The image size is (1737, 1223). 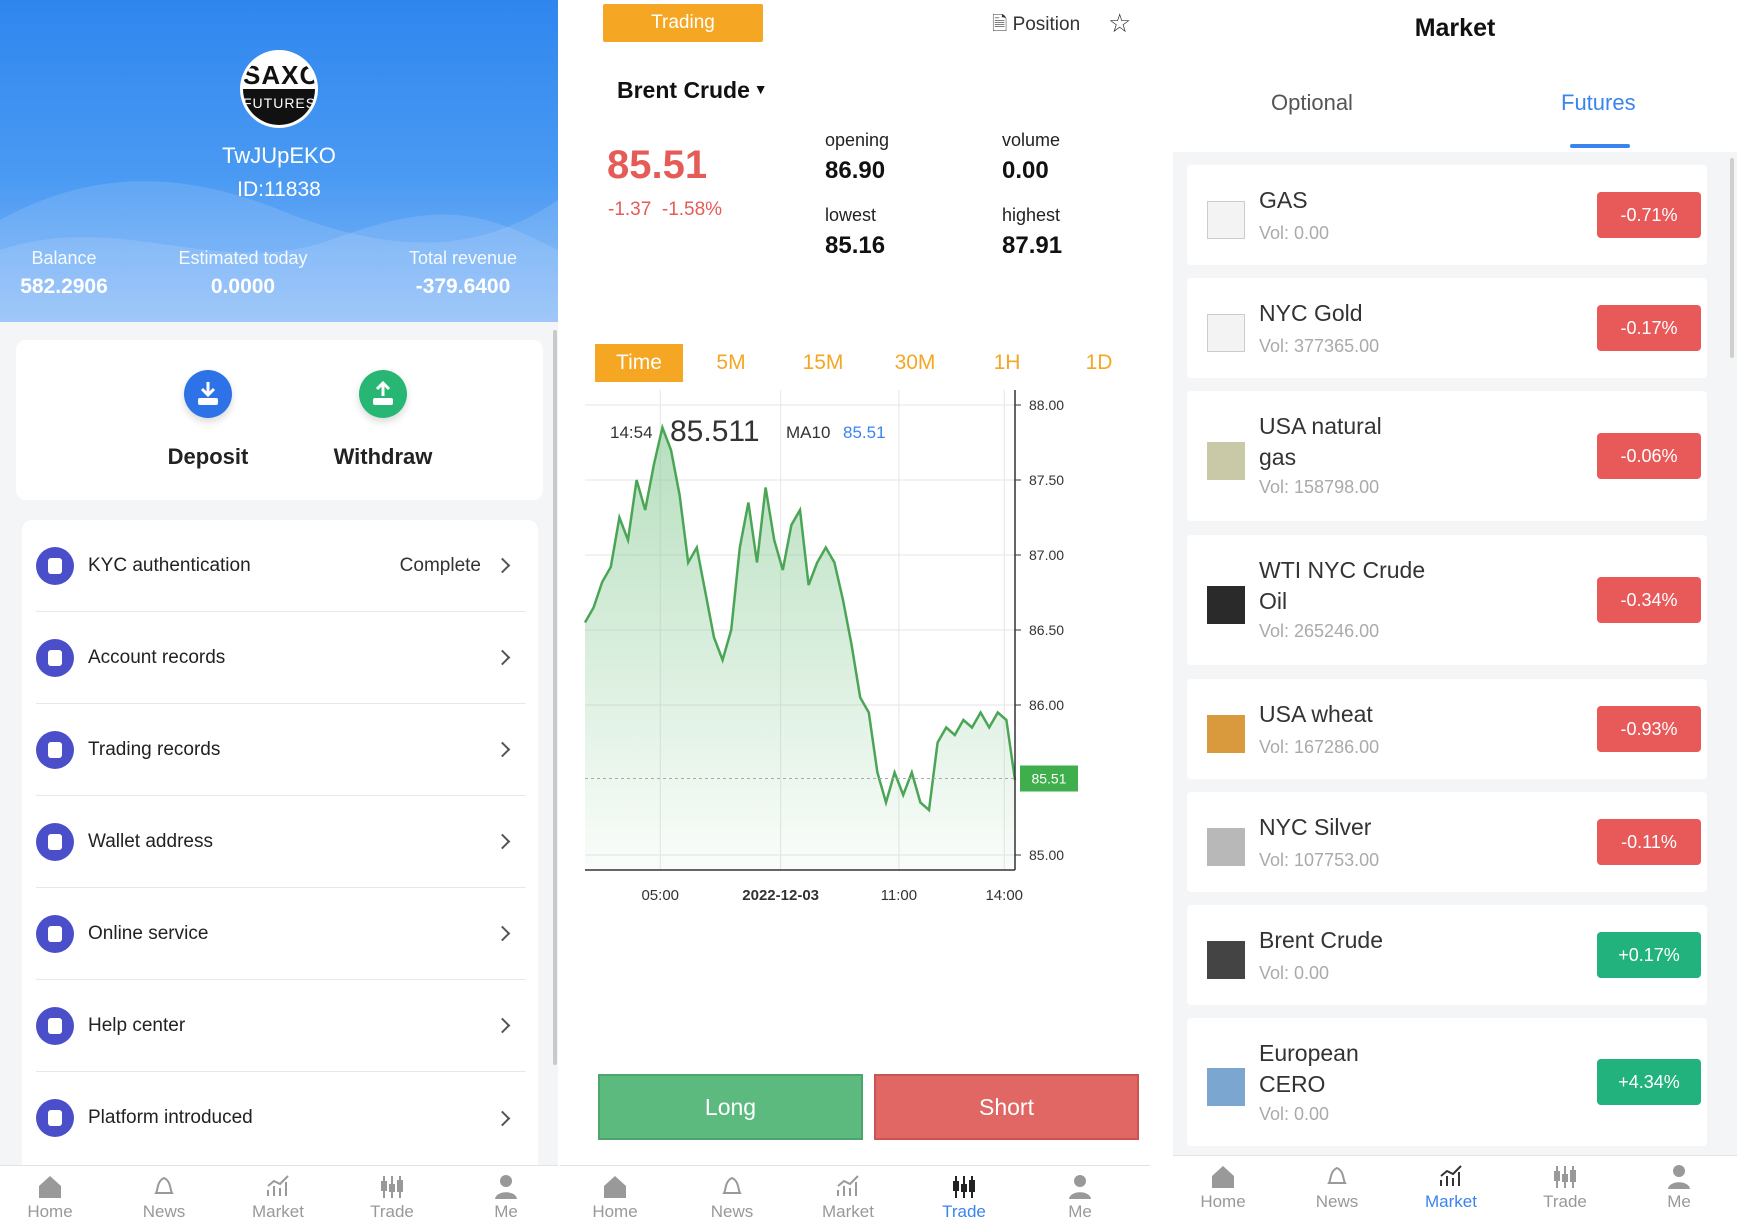 I want to click on instrument-name: NYC Gold, so click(x=1311, y=313).